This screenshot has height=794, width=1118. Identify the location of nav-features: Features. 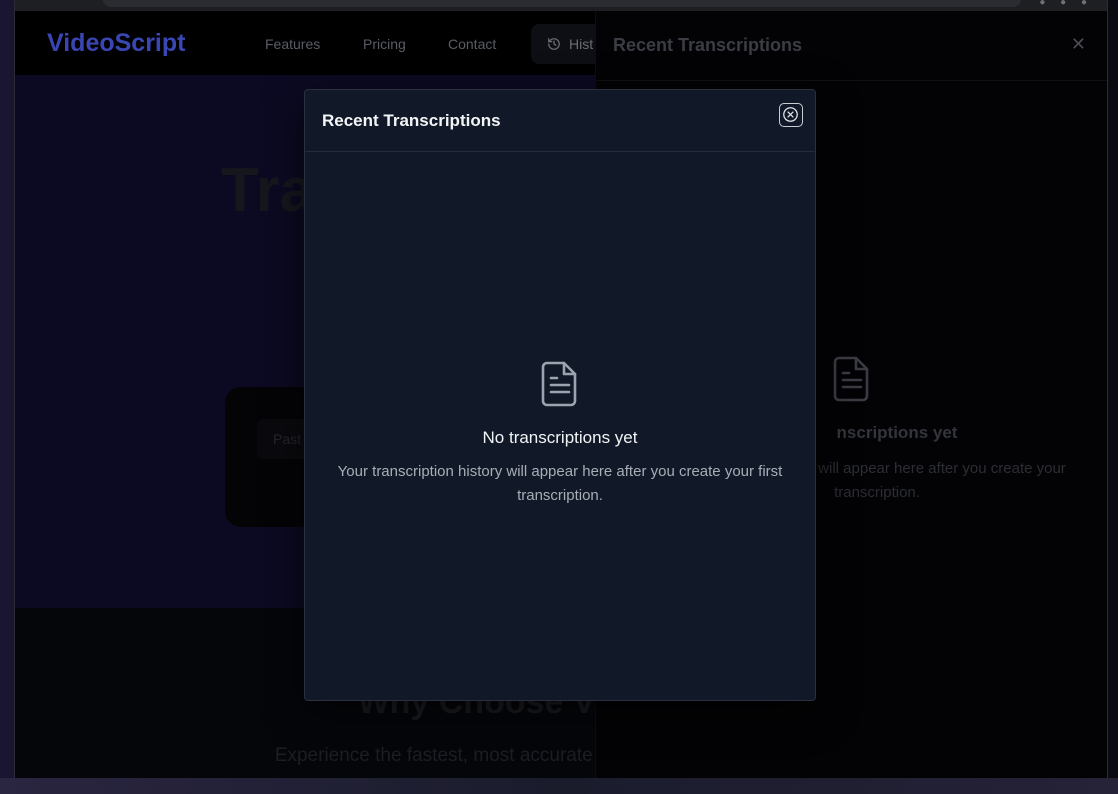
(292, 44).